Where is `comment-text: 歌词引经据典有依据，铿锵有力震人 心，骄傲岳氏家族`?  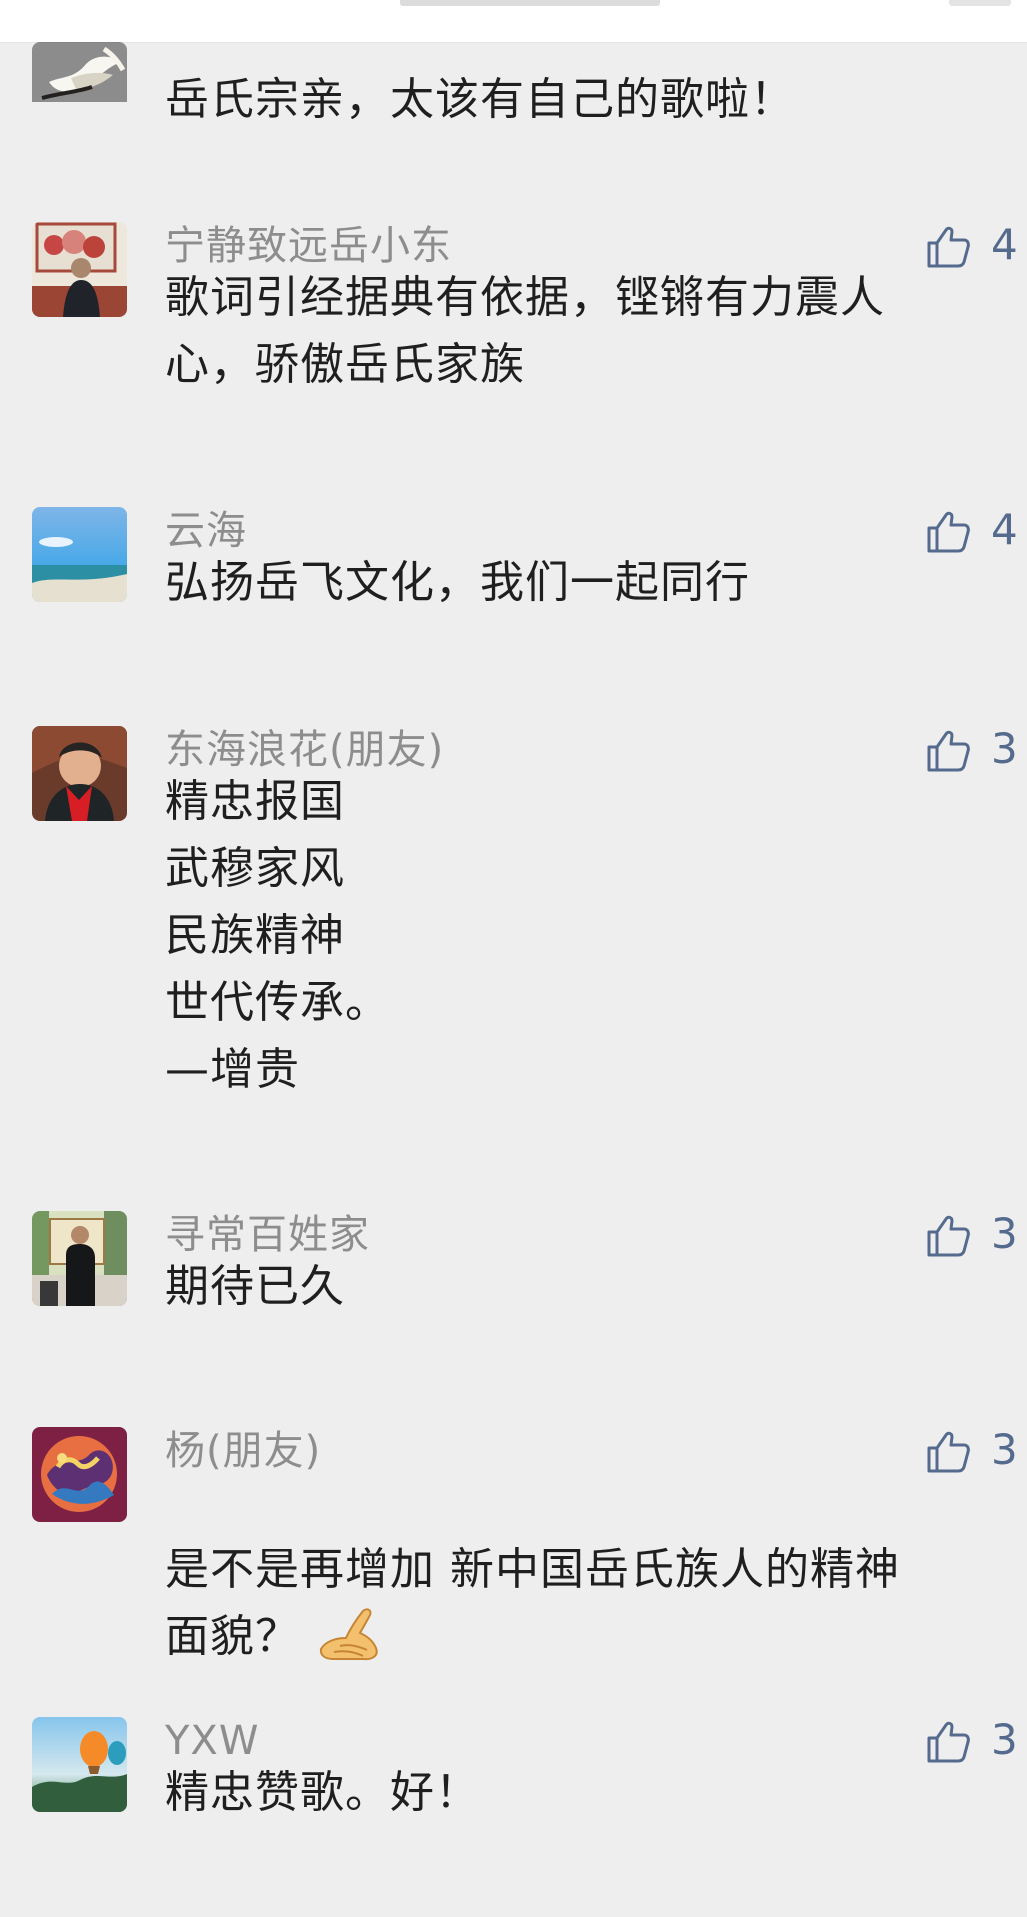
comment-text: 歌词引经据典有依据，铿锵有力震人 心，骄傲岳氏家族 is located at coordinates (525, 331).